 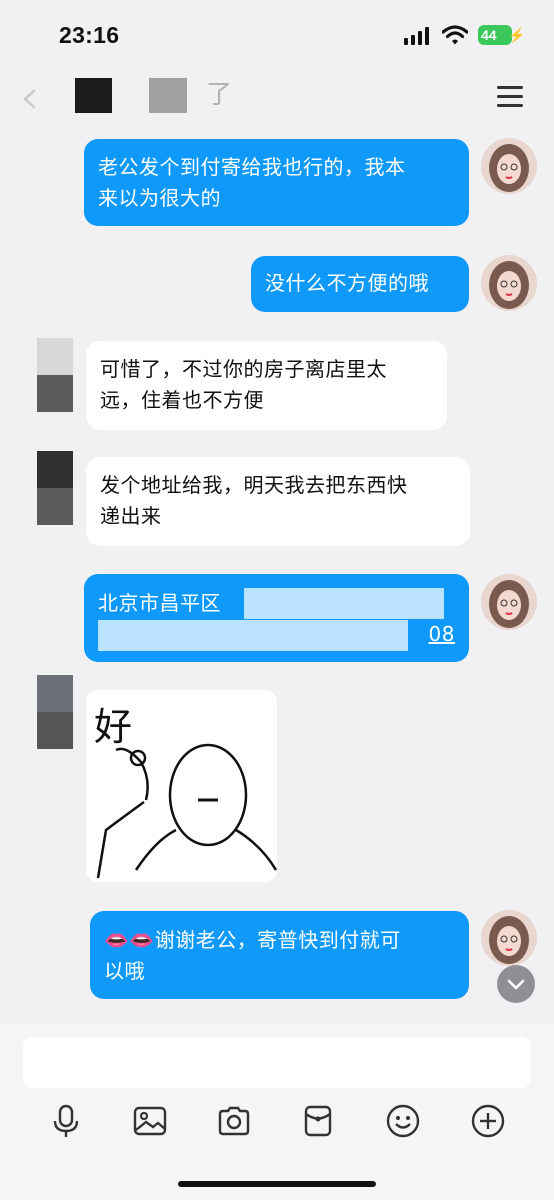 I want to click on message-input, so click(x=277, y=1062).